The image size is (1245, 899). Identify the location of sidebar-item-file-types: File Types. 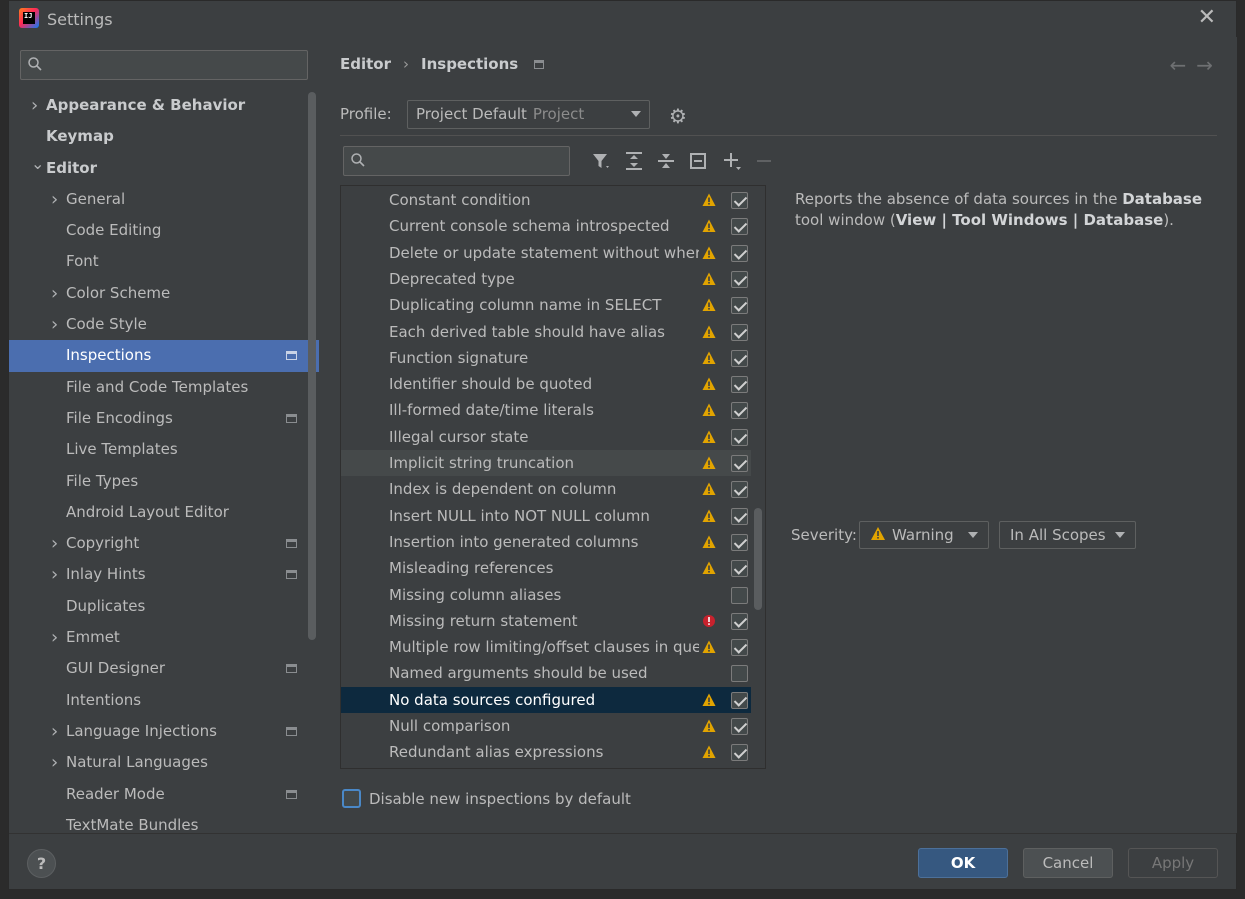
(159, 481).